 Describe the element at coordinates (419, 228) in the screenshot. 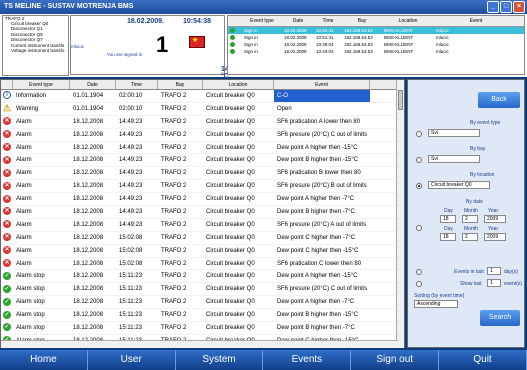

I see `by-date-radio` at that location.